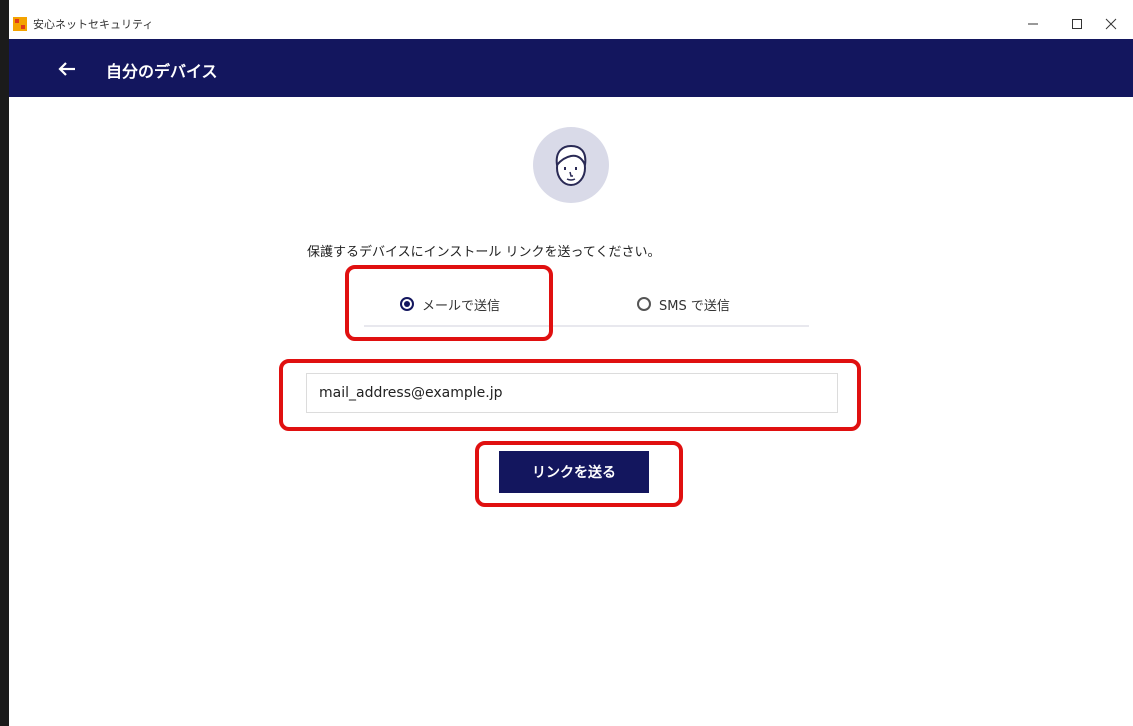 The width and height of the screenshot is (1133, 726). I want to click on title-bar: 安心ネットセキュリティ, so click(571, 24).